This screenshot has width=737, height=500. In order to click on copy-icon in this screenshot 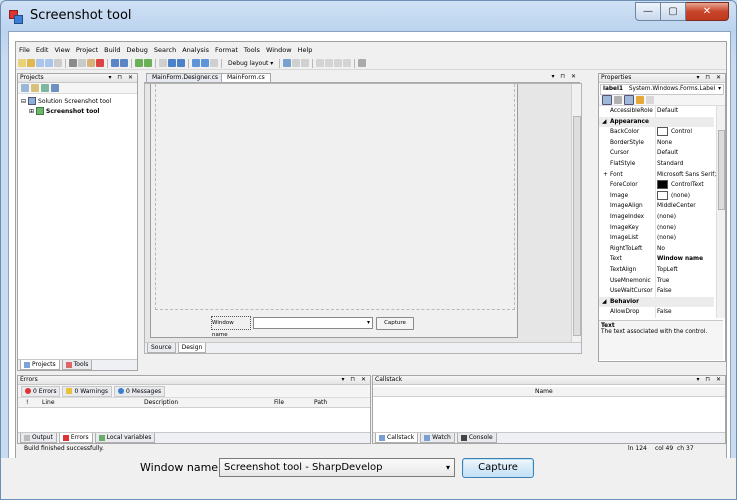, I will do `click(82, 63)`.